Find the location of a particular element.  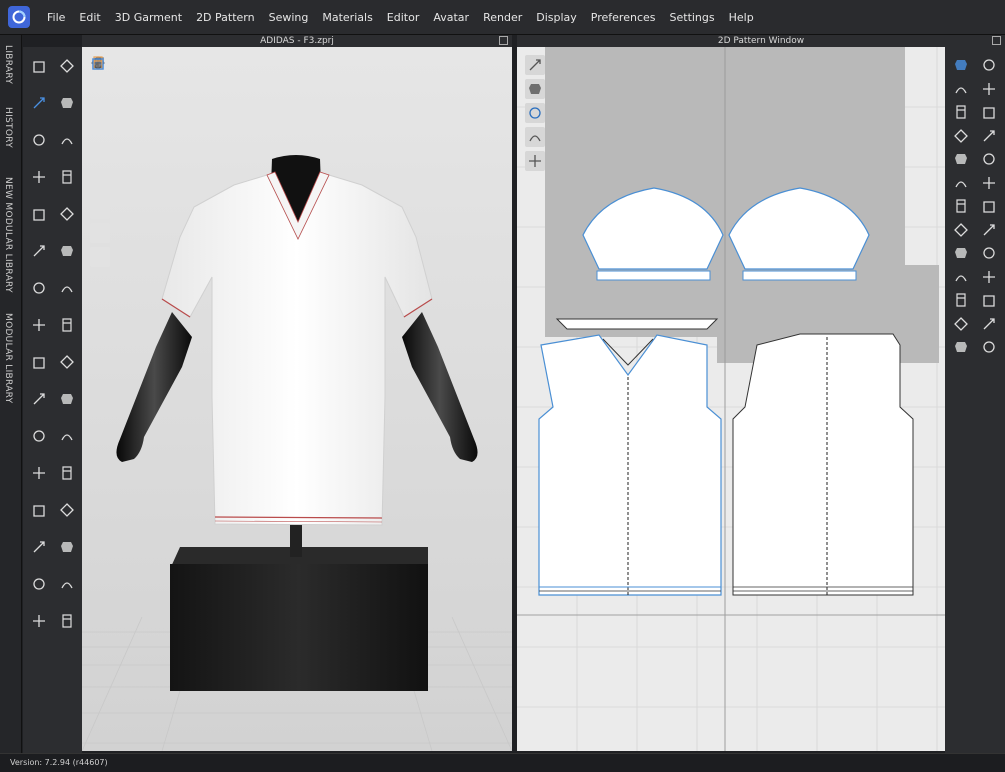

slash-icon is located at coordinates (989, 183).